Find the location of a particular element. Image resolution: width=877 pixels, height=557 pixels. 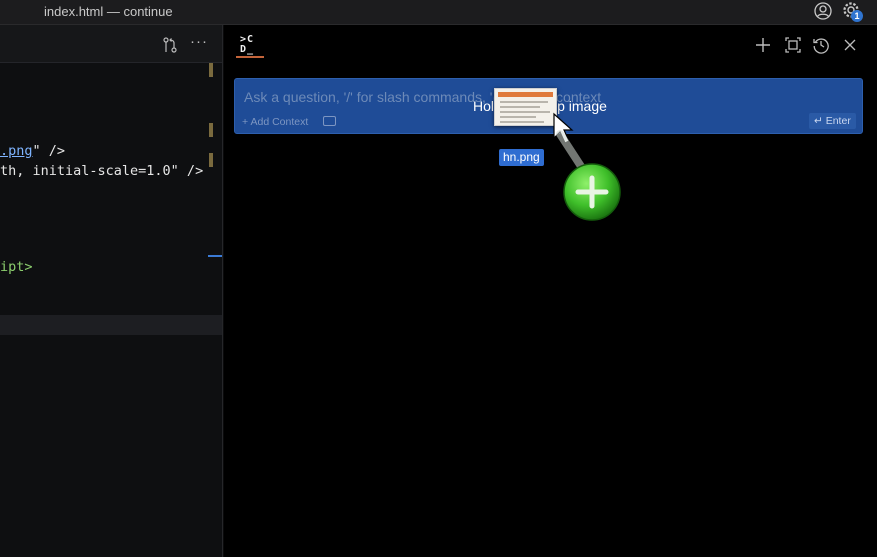

code-tag: ipt> is located at coordinates (16, 267).